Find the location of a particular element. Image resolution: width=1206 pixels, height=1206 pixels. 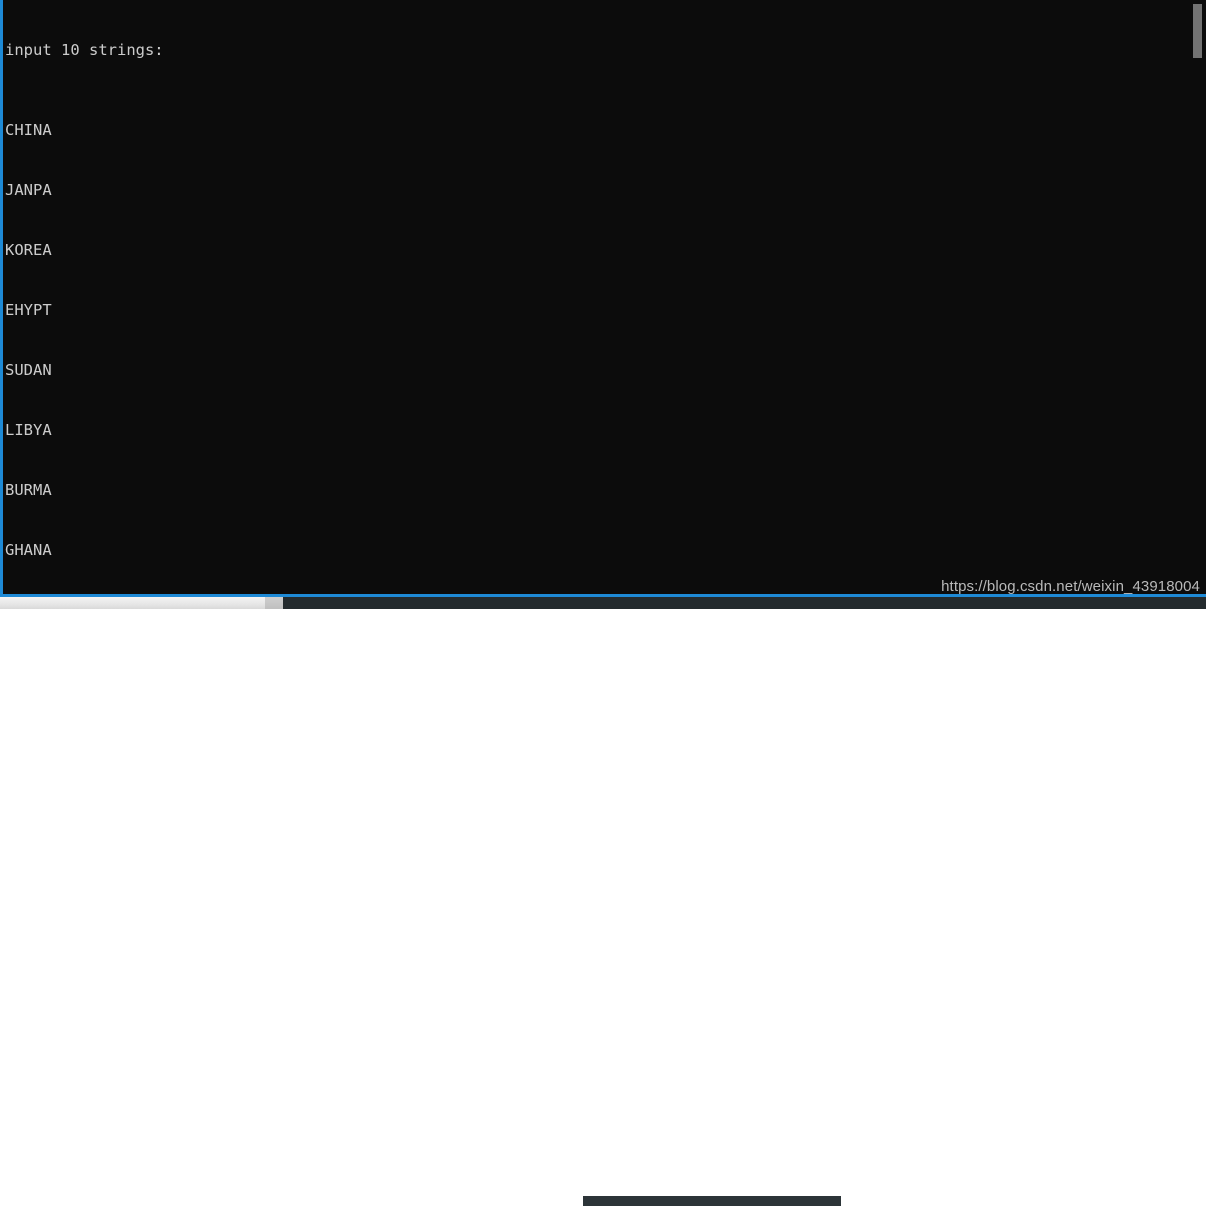

console-line-input-0: CHINA is located at coordinates (28, 130).